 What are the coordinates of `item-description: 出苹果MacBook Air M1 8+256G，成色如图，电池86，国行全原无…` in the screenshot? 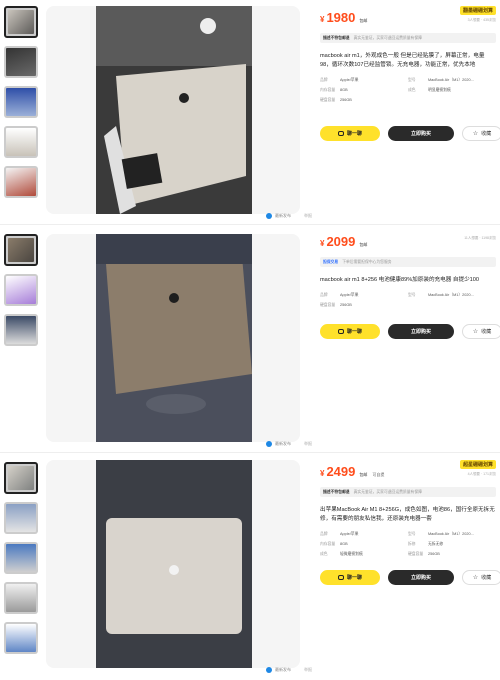 It's located at (407, 514).